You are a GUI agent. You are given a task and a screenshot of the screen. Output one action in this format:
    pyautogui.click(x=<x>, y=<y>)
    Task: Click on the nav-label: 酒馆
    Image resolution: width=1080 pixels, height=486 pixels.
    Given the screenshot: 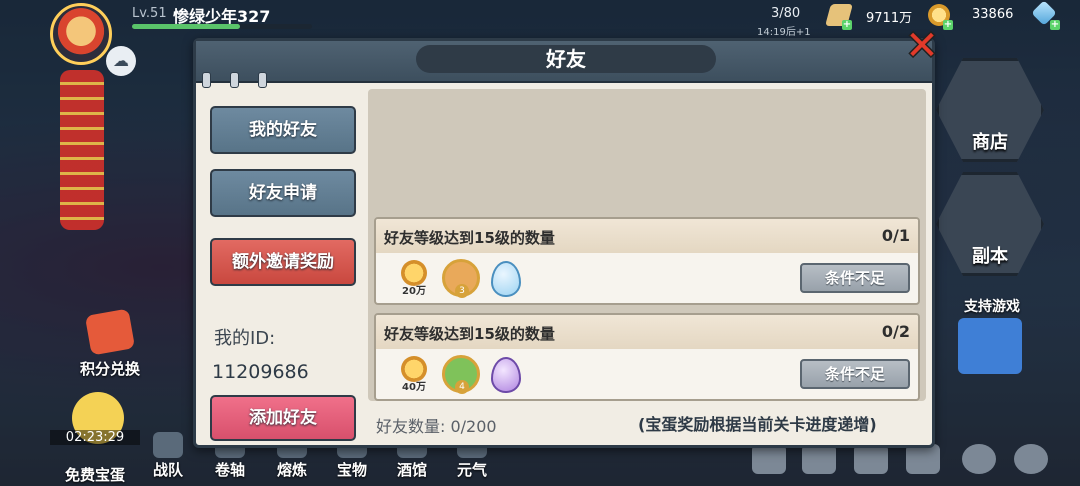 What is the action you would take?
    pyautogui.click(x=411, y=470)
    